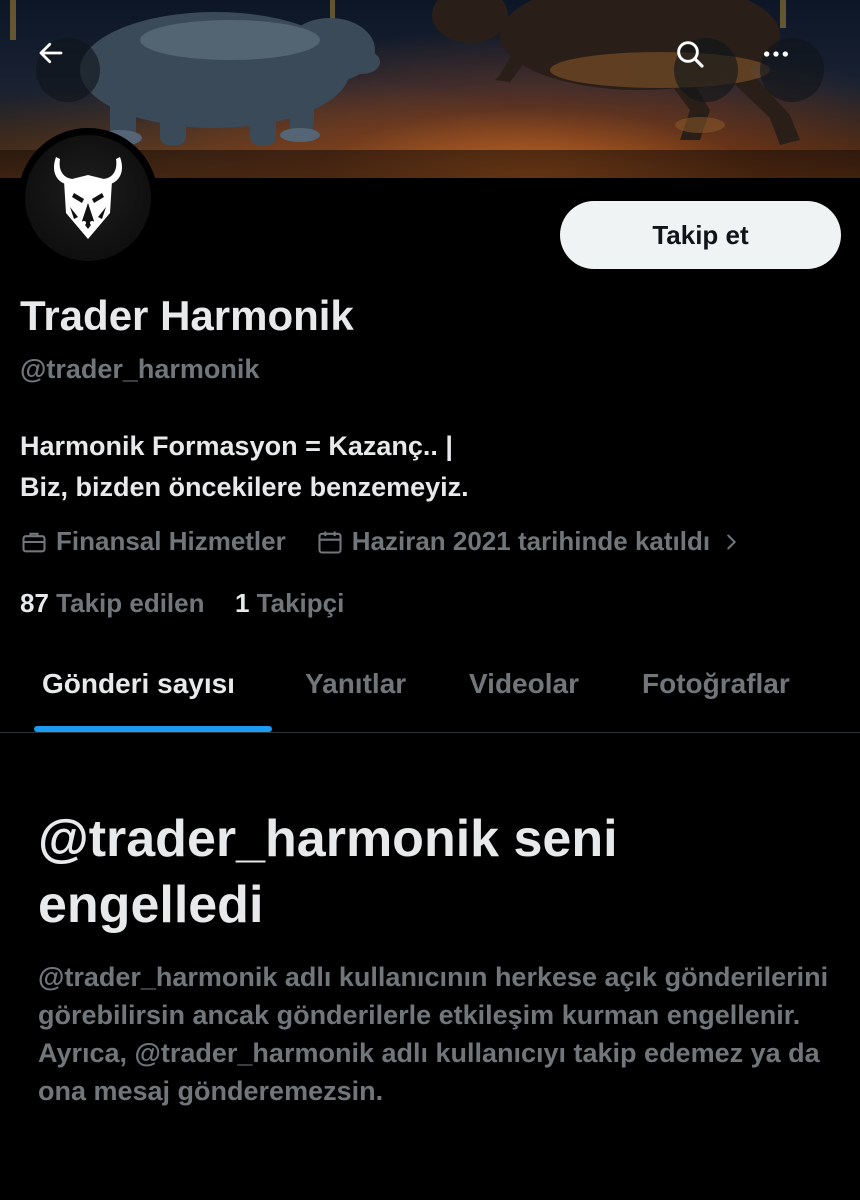 This screenshot has width=860, height=1200. I want to click on followers-link: 1 Takipçi, so click(289, 603).